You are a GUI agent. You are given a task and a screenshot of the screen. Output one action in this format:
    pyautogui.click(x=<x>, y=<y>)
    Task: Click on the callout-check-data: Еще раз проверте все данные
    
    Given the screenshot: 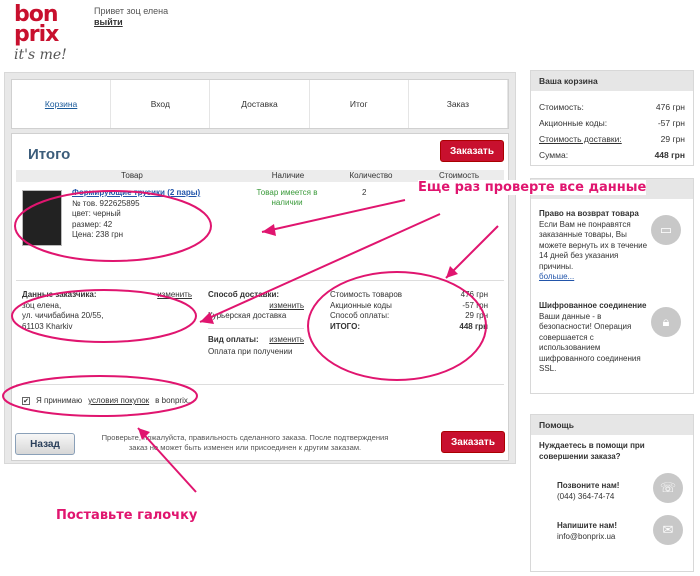 What is the action you would take?
    pyautogui.click(x=532, y=187)
    